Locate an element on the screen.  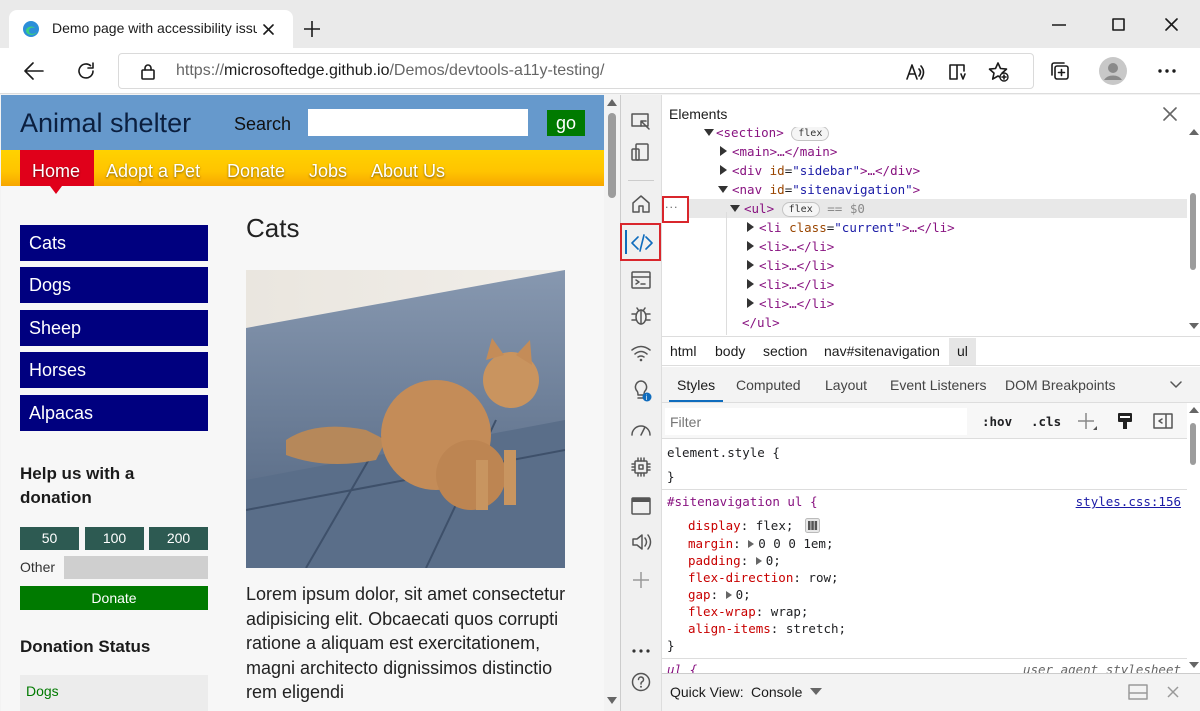
menu-jobs: Jobs is located at coordinates (328, 168).